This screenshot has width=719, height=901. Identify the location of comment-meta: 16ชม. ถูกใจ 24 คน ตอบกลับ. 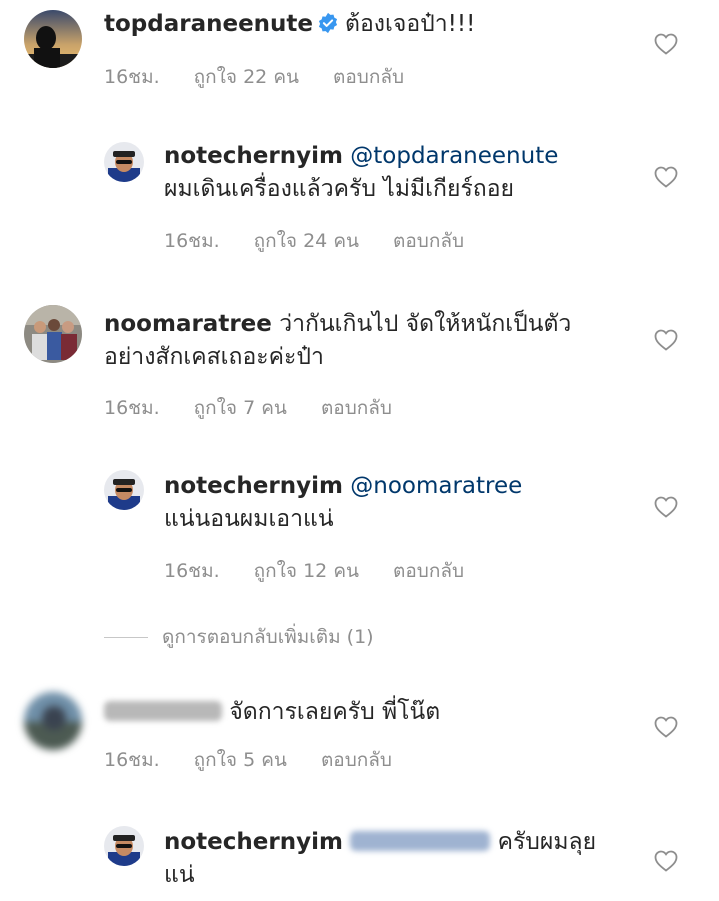
(314, 241).